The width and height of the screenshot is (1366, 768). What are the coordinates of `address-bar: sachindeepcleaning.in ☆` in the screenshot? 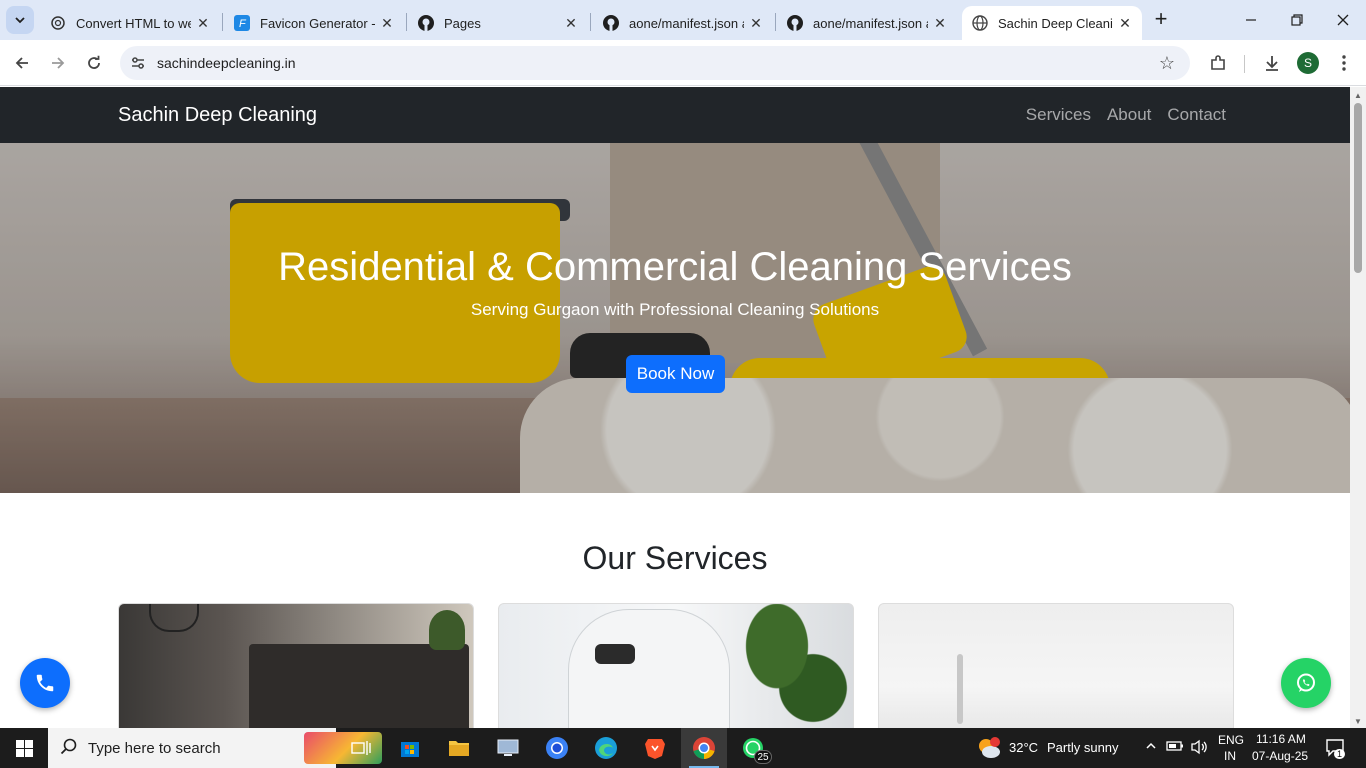 It's located at (655, 63).